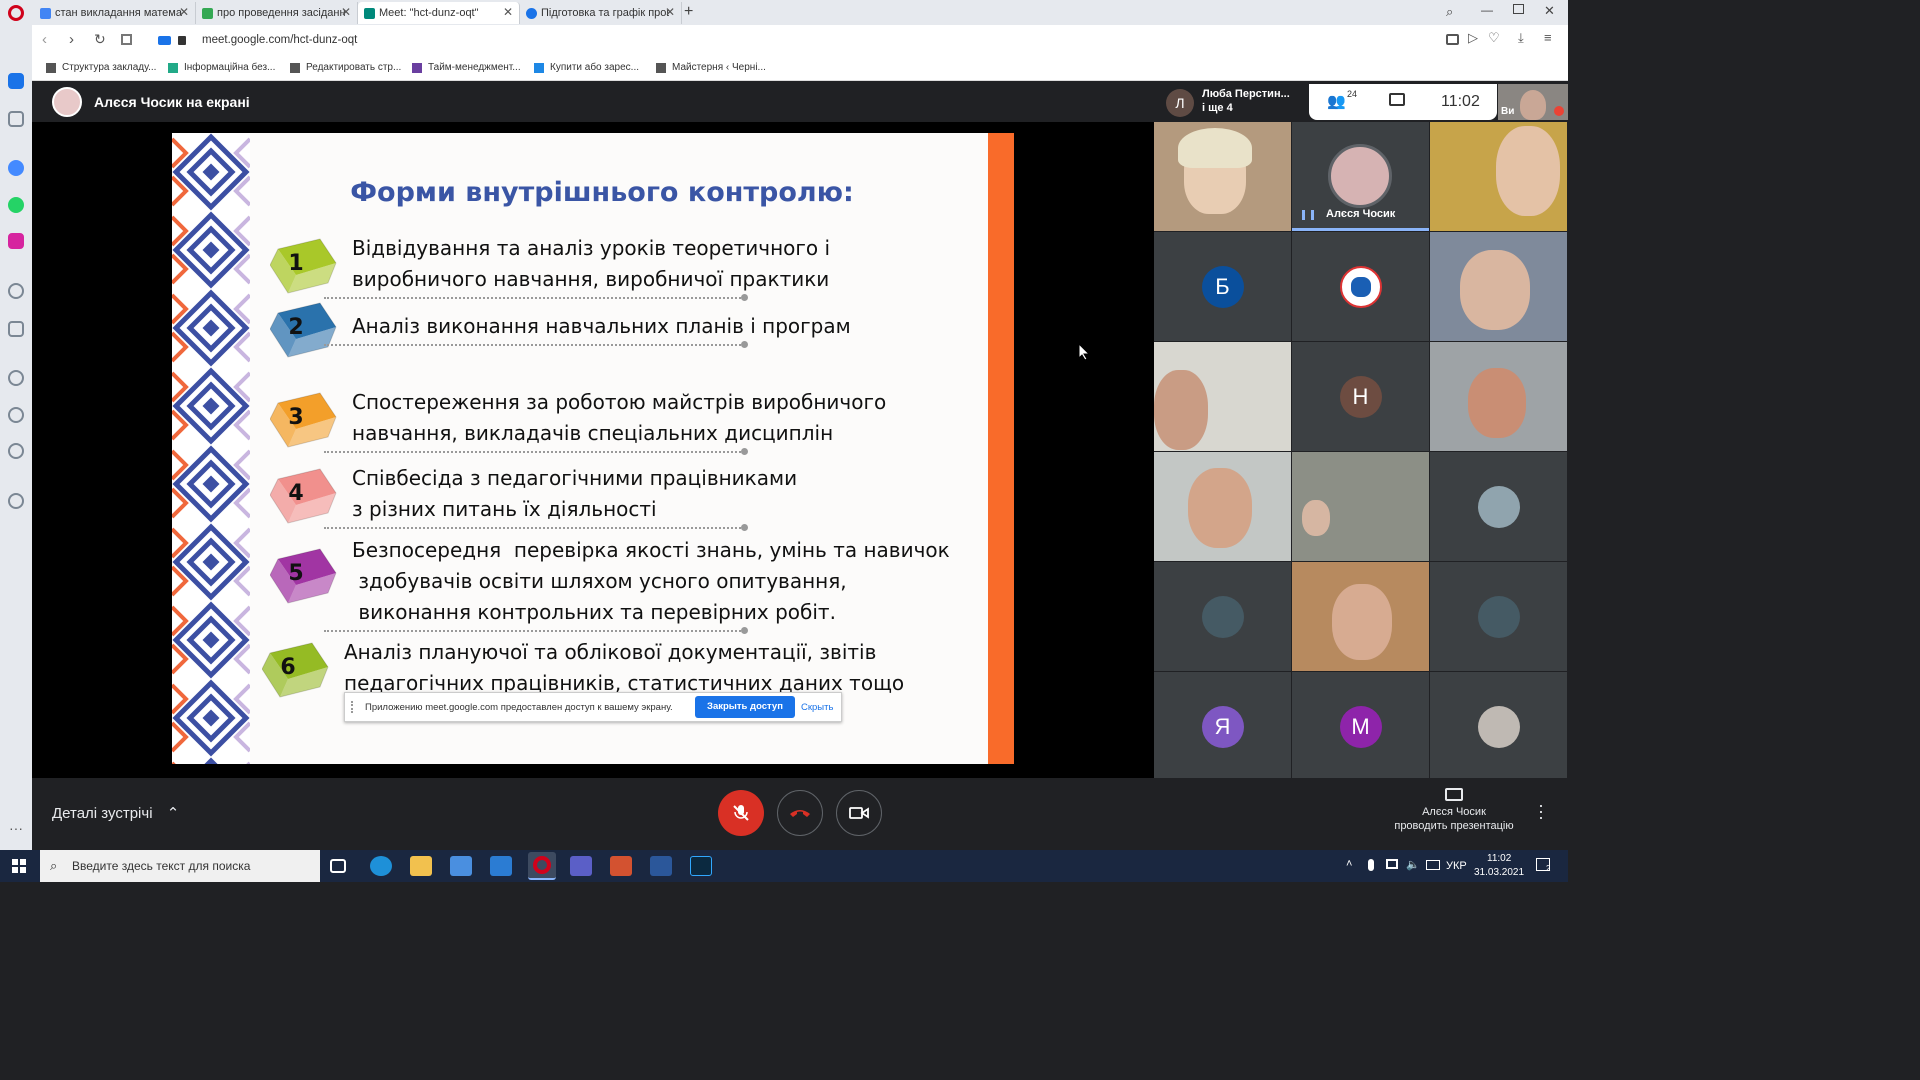 Image resolution: width=1920 pixels, height=1080 pixels. Describe the element at coordinates (115, 13) in the screenshot. I see `tab-1: стан викладання математ ✕` at that location.